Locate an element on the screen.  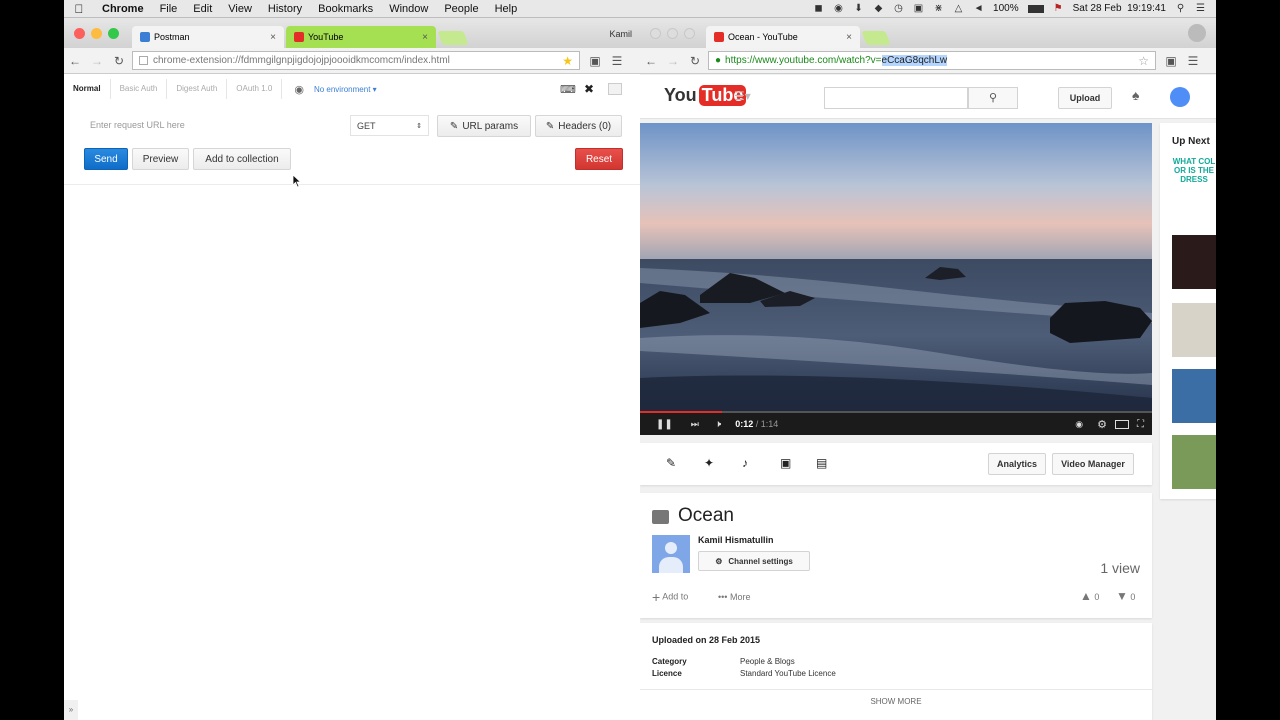
like-button: ▲ 0 is located at coordinates (1089, 596).